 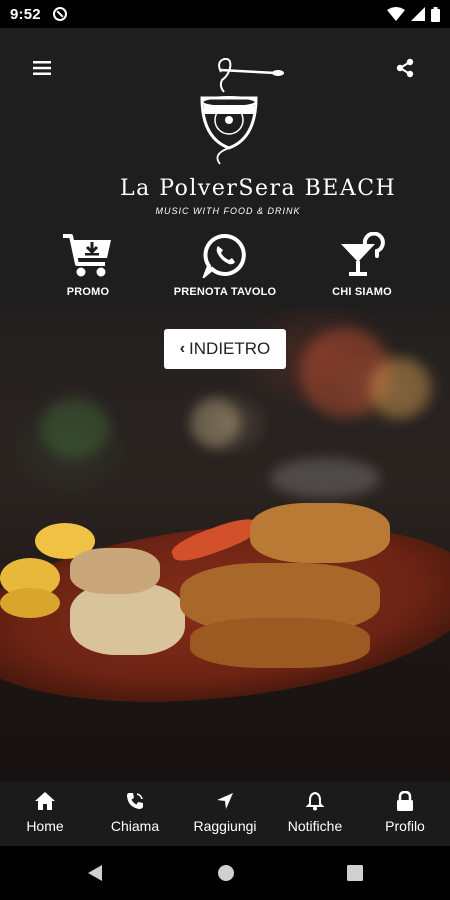 I want to click on share-button, so click(x=405, y=68).